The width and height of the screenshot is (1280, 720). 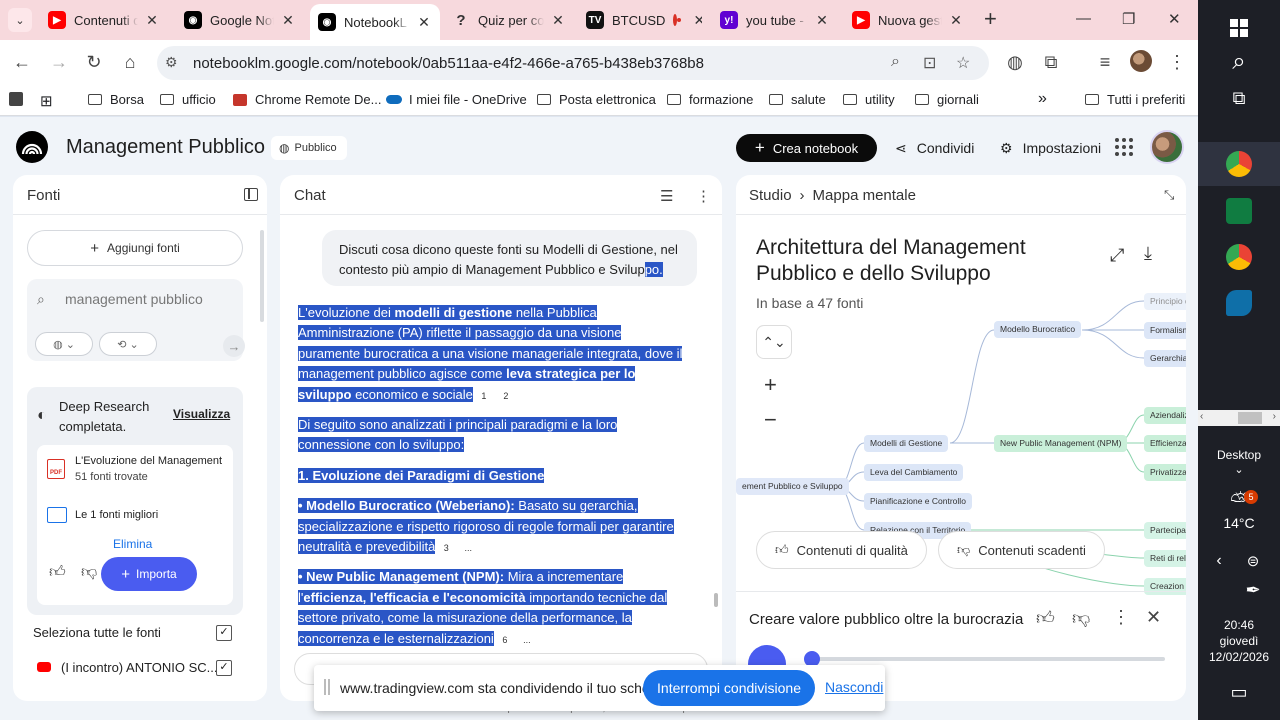 What do you see at coordinates (1015, 62) in the screenshot?
I see `extension-color-icon: ◍` at bounding box center [1015, 62].